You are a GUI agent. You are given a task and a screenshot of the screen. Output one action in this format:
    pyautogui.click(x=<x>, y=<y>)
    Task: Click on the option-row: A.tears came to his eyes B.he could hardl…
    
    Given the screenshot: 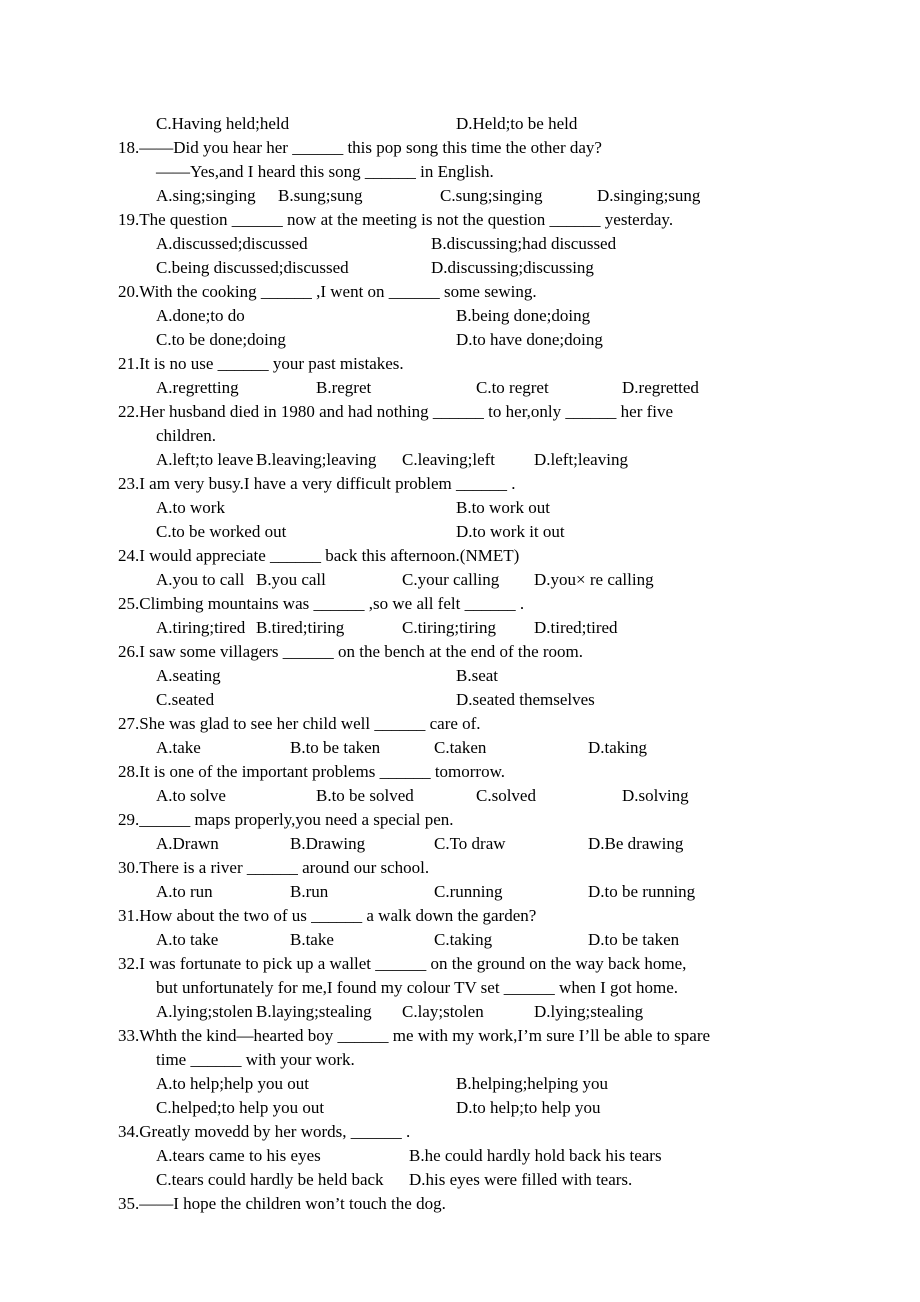 What is the action you would take?
    pyautogui.click(x=503, y=1156)
    